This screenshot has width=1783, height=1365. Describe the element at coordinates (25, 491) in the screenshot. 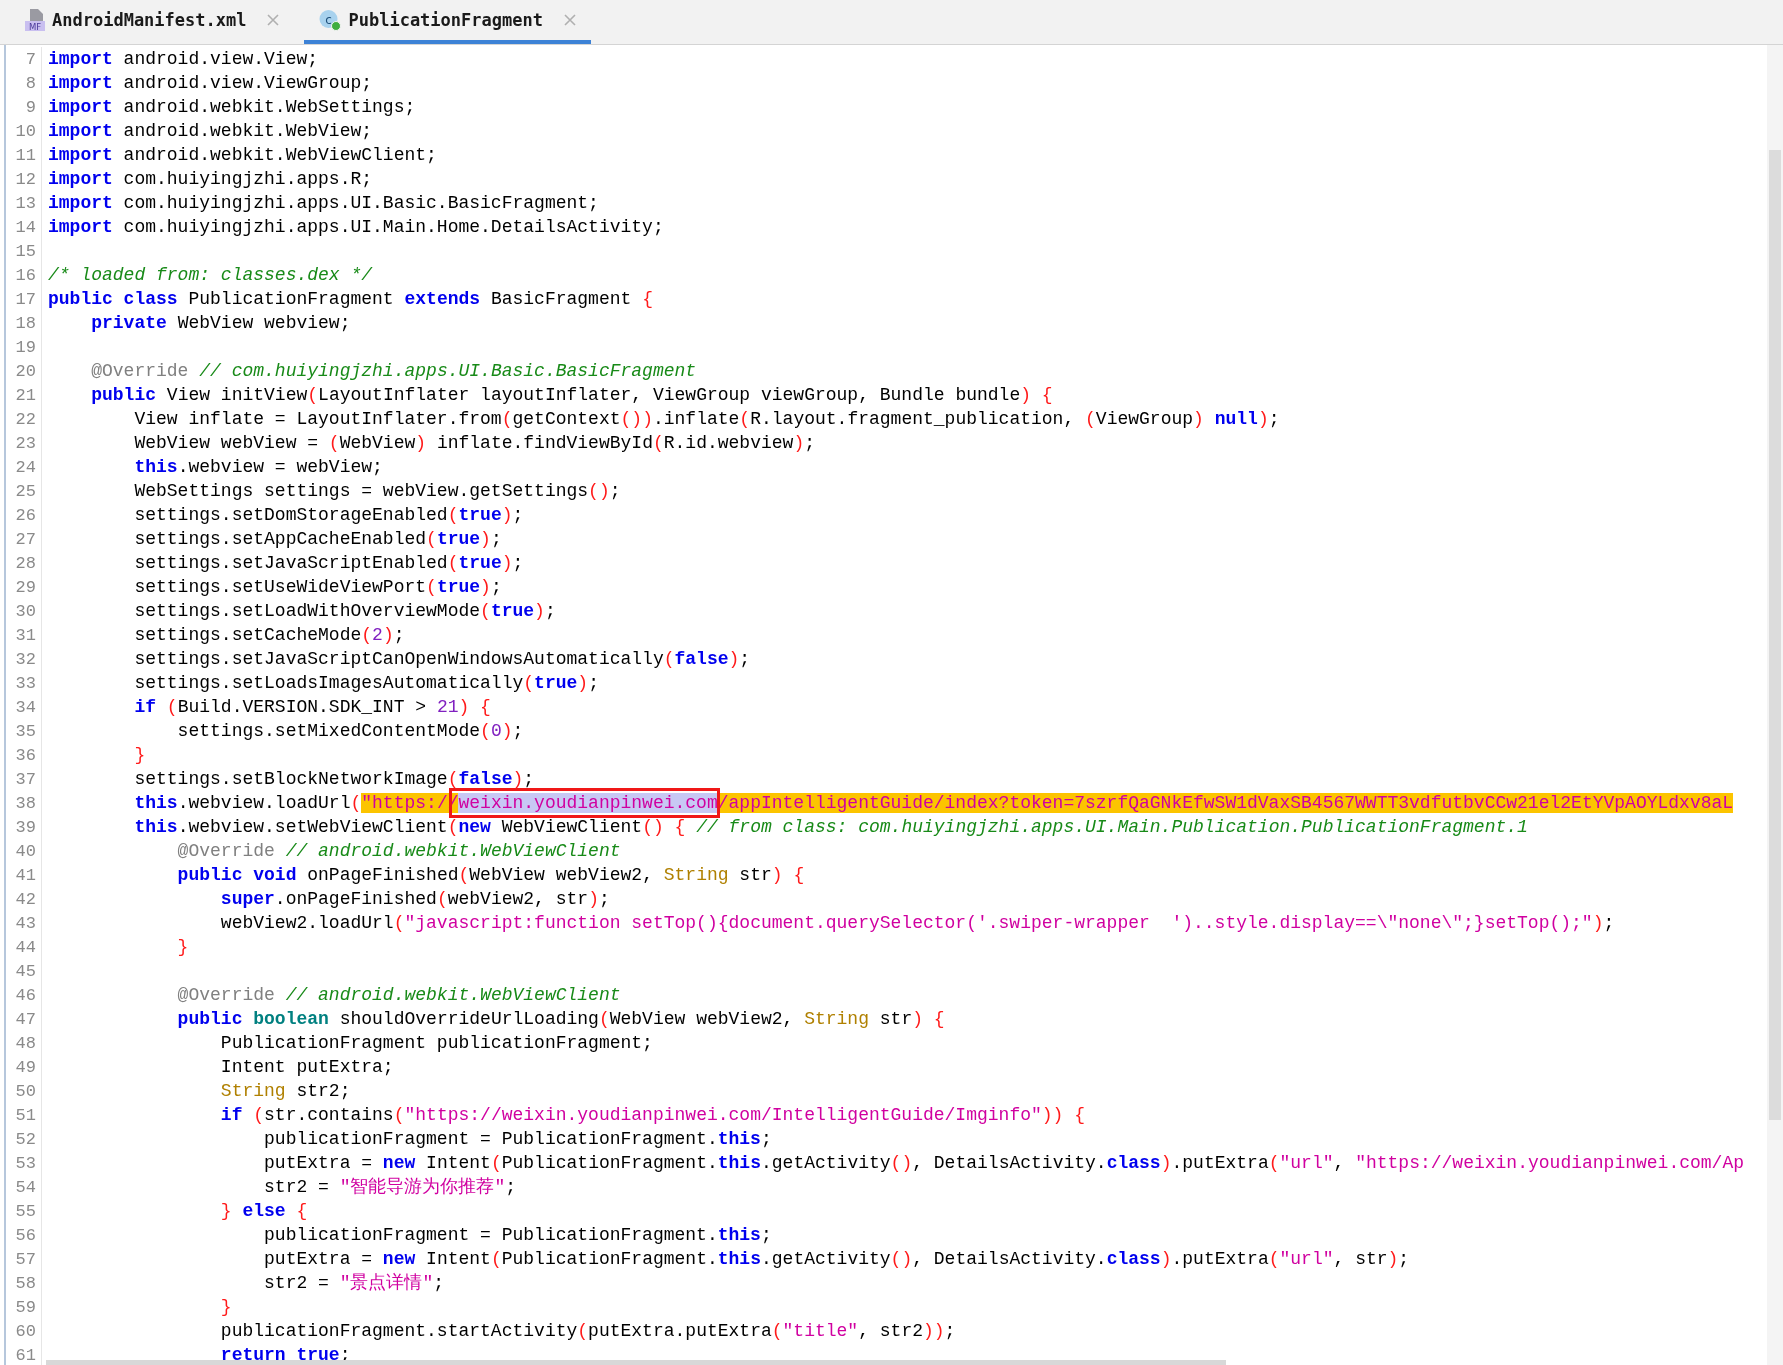

I see `line-number: 25` at that location.